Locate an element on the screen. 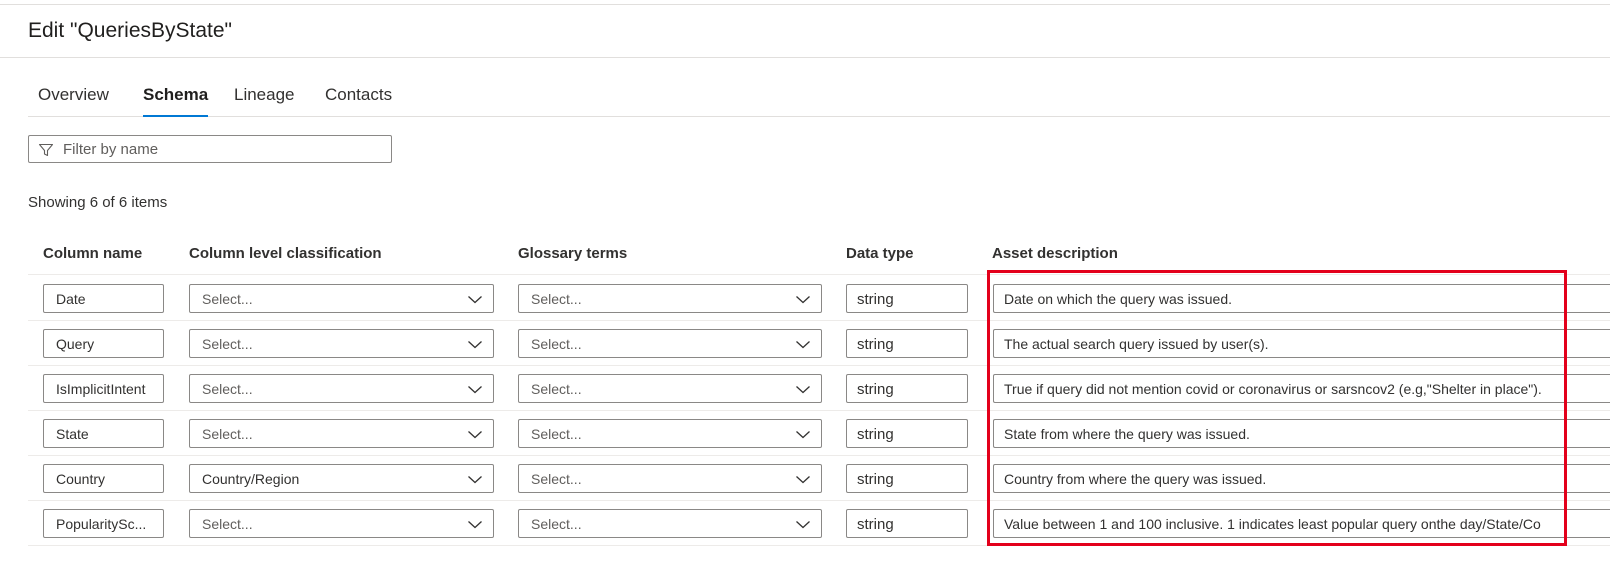  tab-bar: Overview Schema Lineage Contacts is located at coordinates (819, 98).